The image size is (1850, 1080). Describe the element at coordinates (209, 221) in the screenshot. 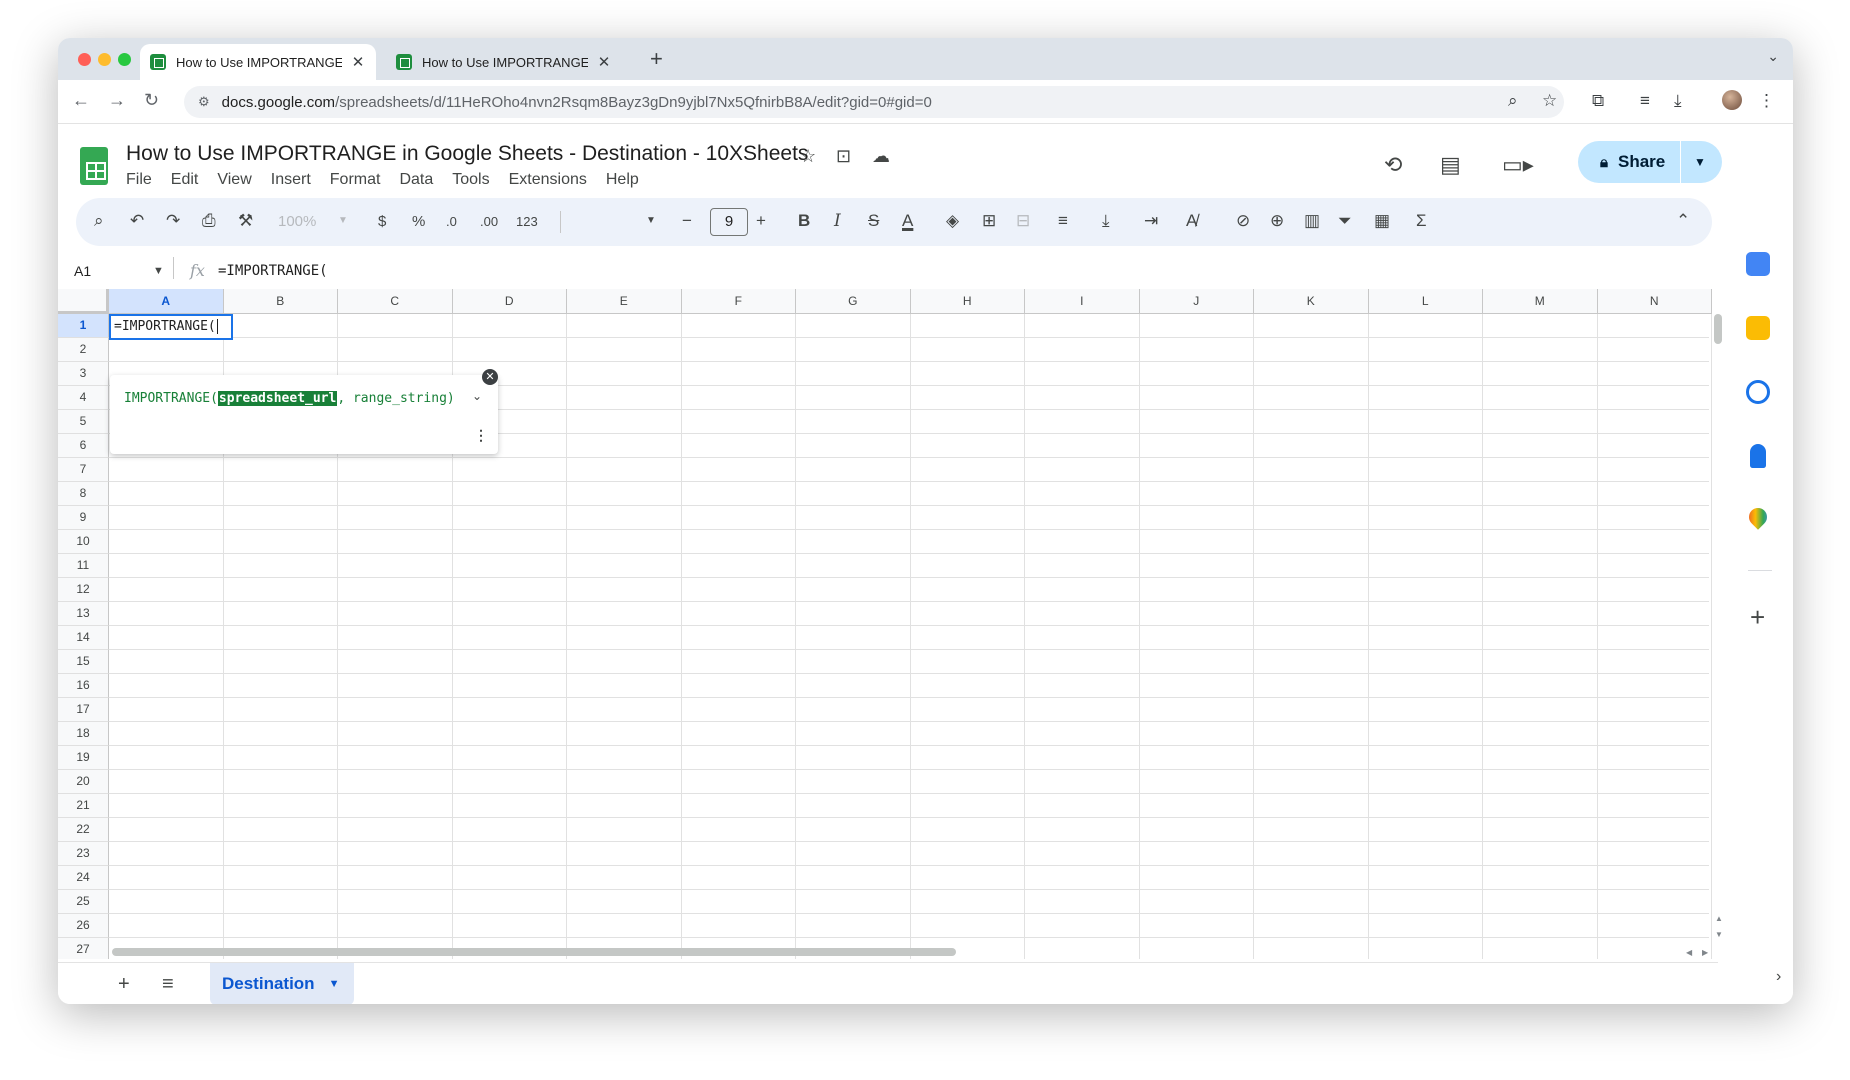

I see `print-icon: ⎙` at that location.